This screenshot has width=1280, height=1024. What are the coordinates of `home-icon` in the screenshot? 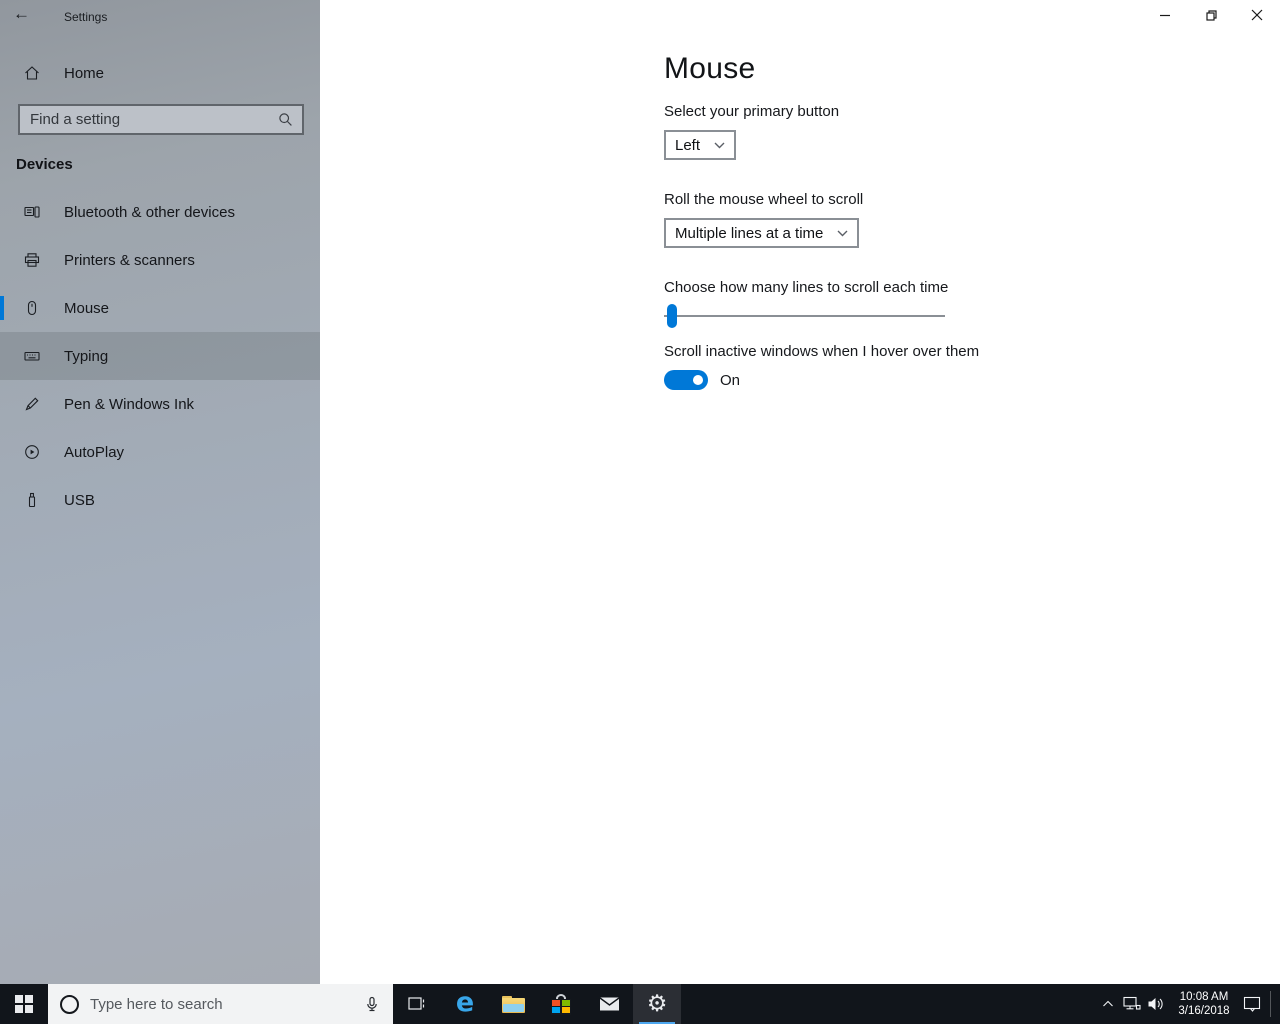 It's located at (32, 73).